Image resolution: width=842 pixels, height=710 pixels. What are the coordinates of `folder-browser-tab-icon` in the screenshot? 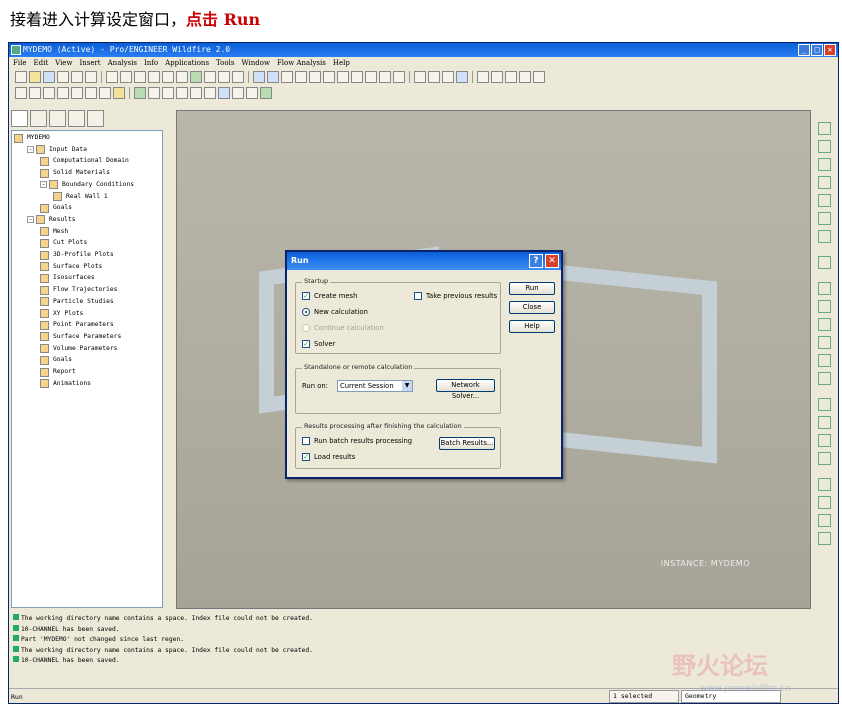 It's located at (38, 118).